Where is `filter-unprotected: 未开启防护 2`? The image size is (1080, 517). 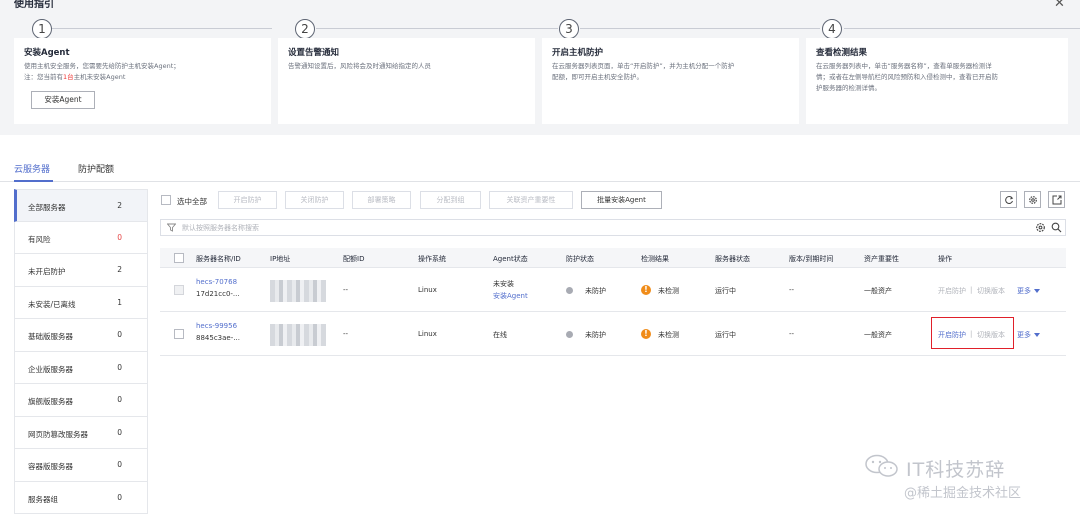
filter-unprotected: 未开启防护 2 is located at coordinates (81, 270).